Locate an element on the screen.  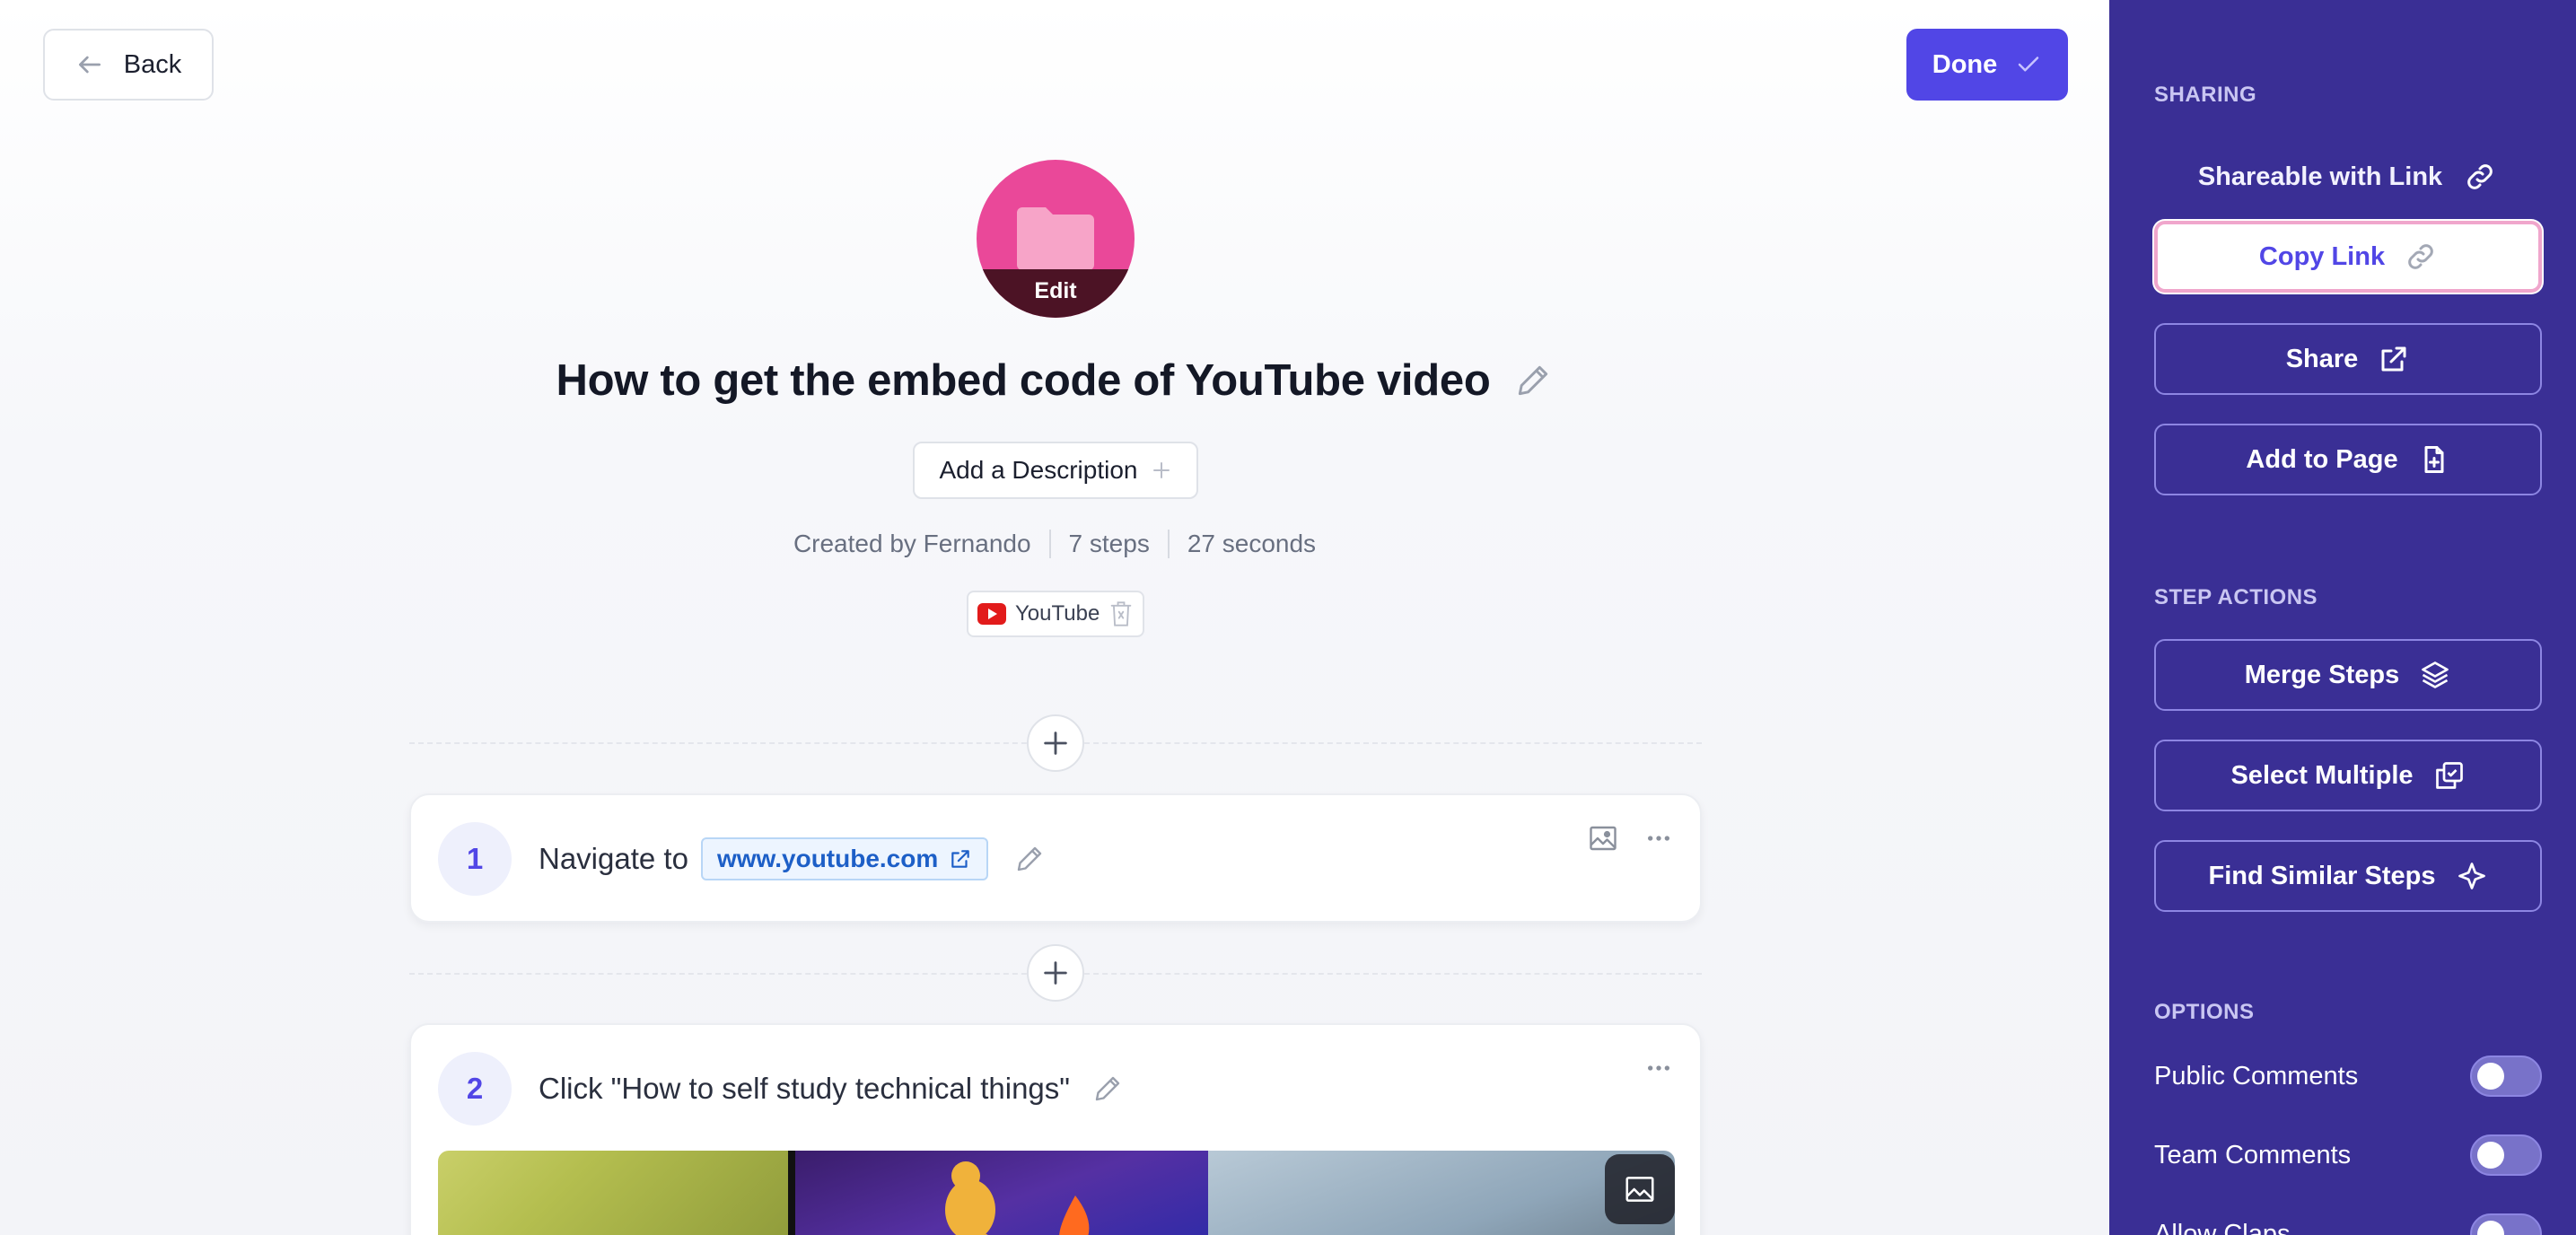
image-icon is located at coordinates (1603, 838).